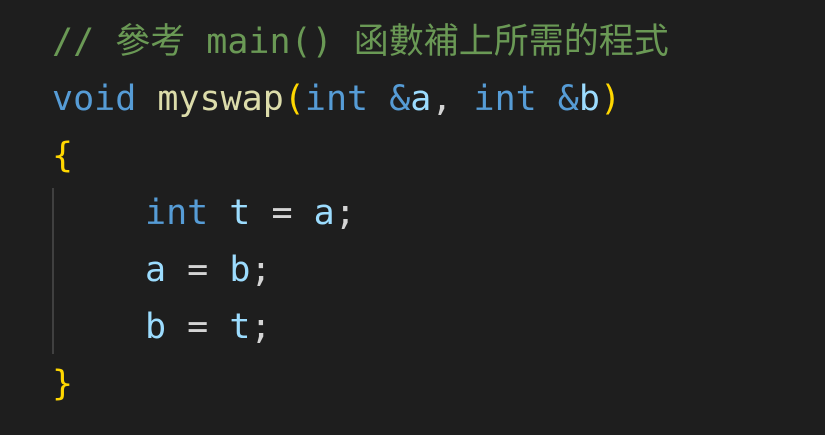 The image size is (825, 435). I want to click on assigned-value: b, so click(240, 270).